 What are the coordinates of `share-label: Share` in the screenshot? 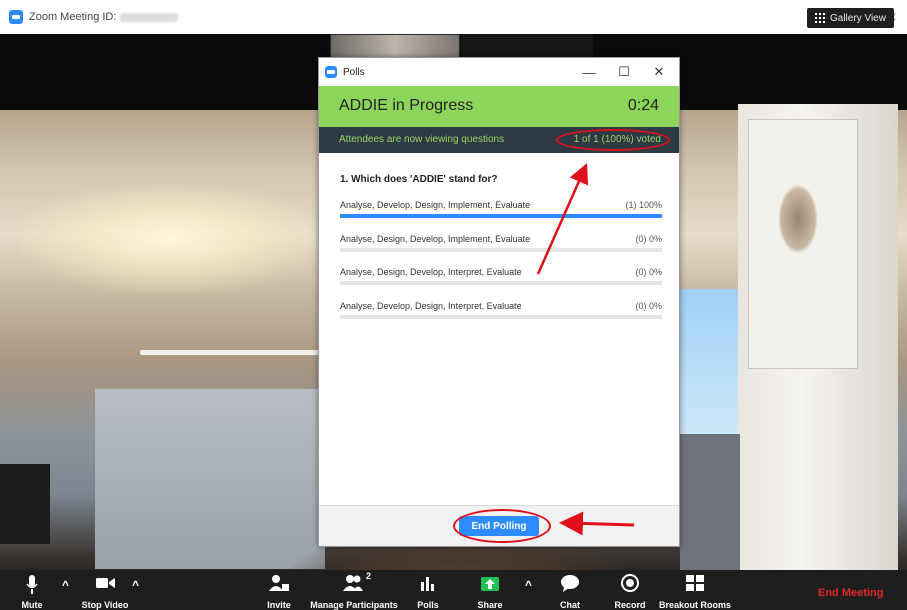 It's located at (490, 605).